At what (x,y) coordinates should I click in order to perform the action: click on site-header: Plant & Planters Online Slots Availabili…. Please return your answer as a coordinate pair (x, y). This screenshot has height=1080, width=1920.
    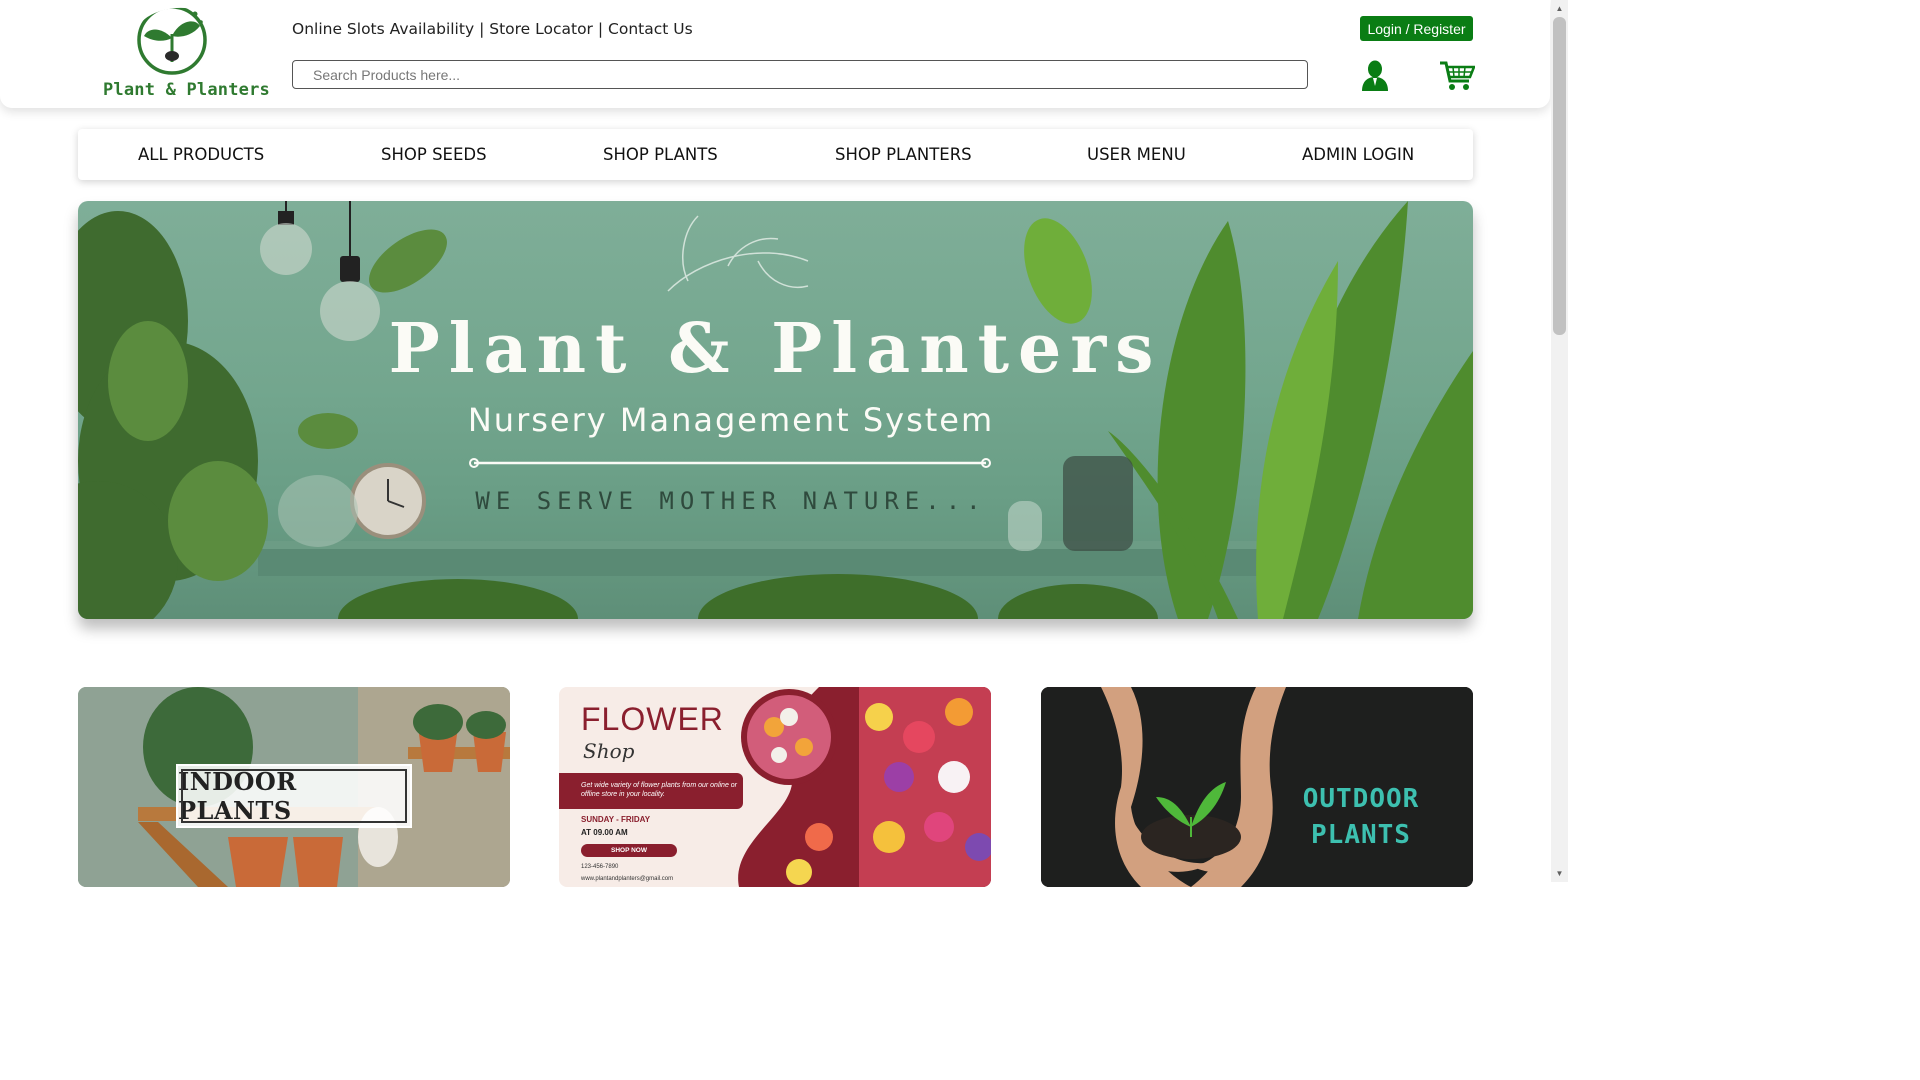
    Looking at the image, I should click on (775, 54).